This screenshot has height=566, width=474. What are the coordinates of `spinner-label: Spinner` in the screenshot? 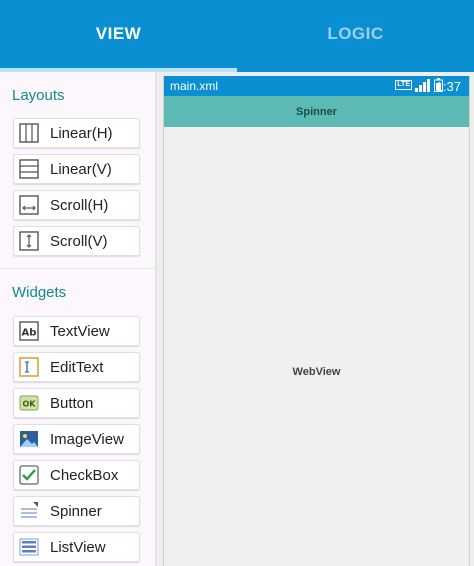 It's located at (316, 111).